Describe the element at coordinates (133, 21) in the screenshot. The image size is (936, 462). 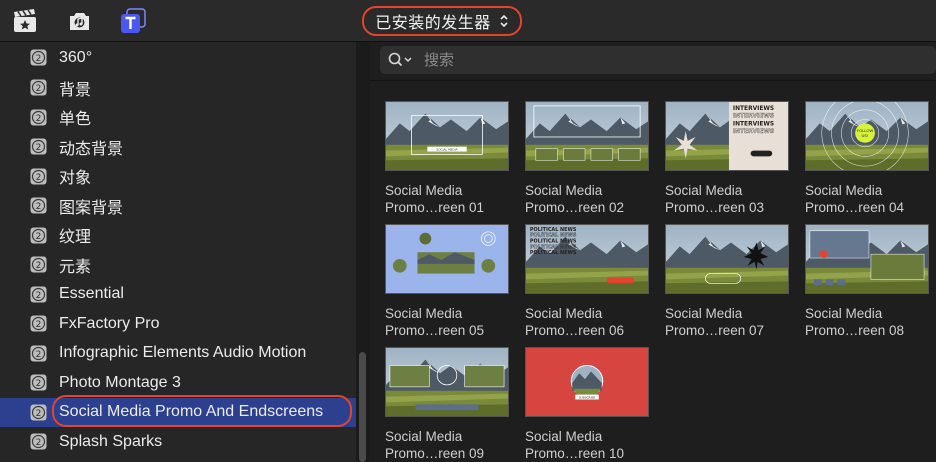
I see `title-t-icon` at that location.